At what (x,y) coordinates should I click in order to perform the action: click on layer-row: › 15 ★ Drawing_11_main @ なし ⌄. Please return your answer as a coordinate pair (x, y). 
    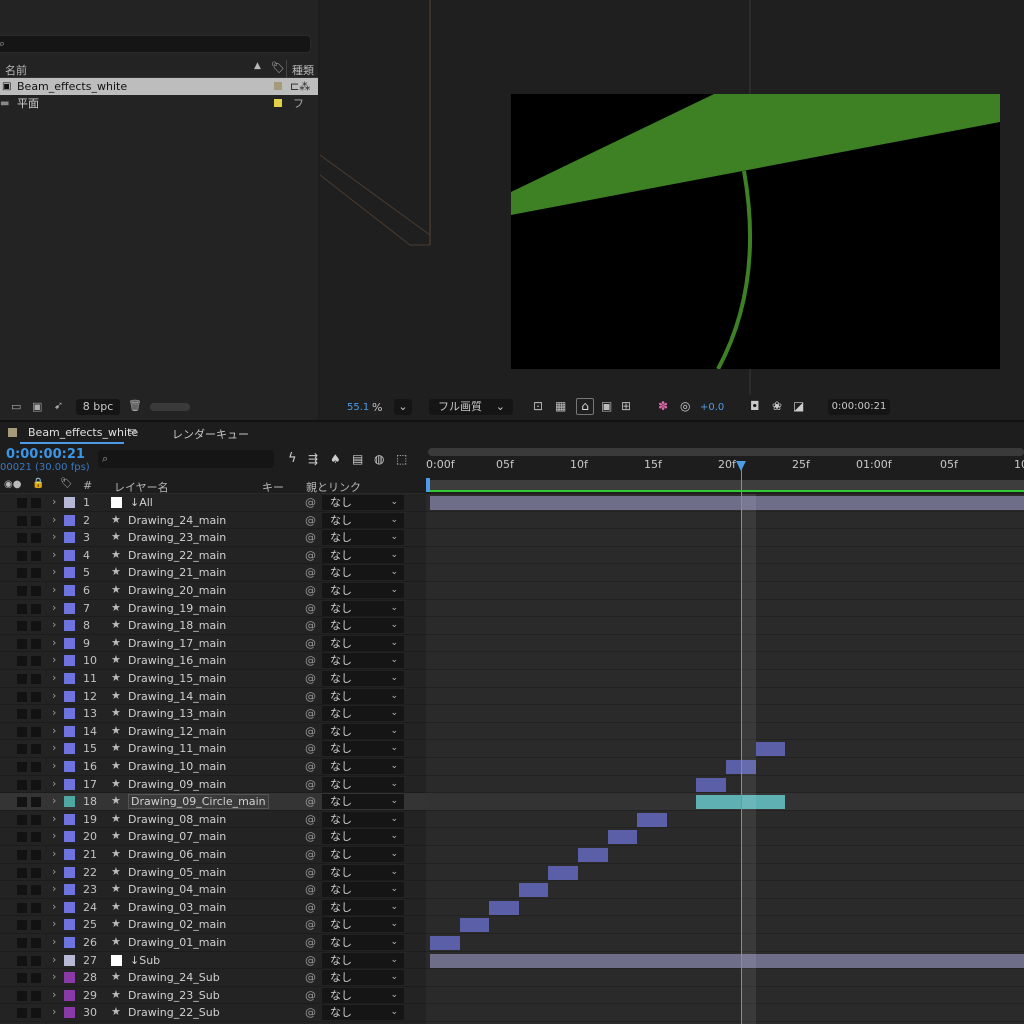
    Looking at the image, I should click on (213, 749).